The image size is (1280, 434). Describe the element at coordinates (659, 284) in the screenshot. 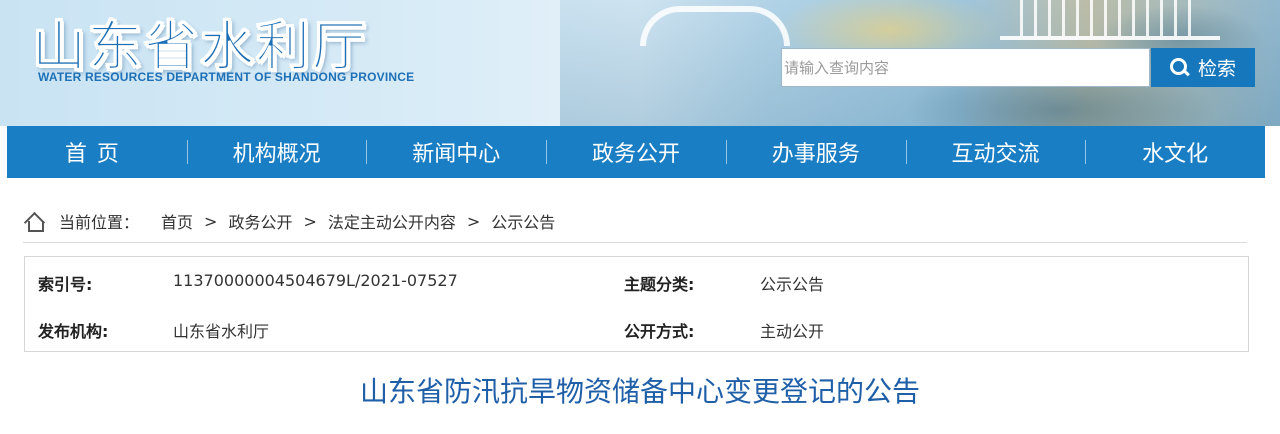

I see `topic-label: 主题分类:` at that location.